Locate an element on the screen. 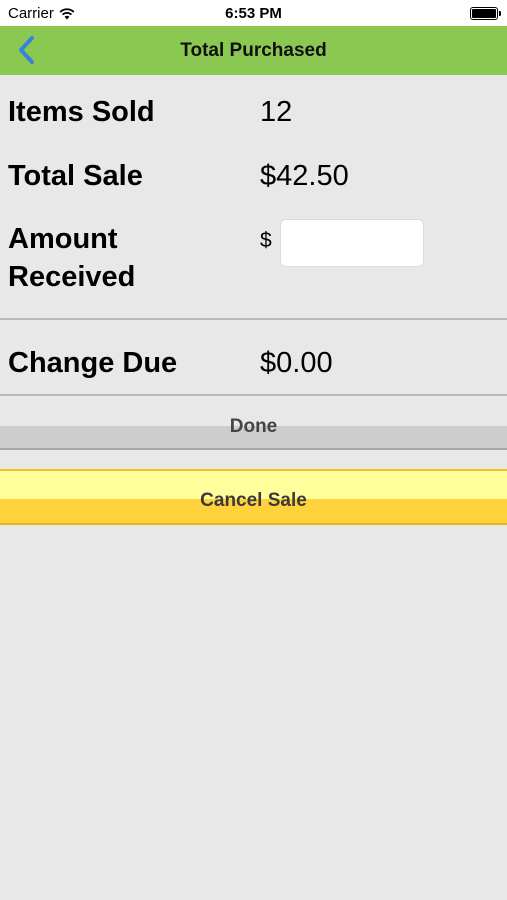 The image size is (507, 900). amount-received-label: Amount Received is located at coordinates (72, 258).